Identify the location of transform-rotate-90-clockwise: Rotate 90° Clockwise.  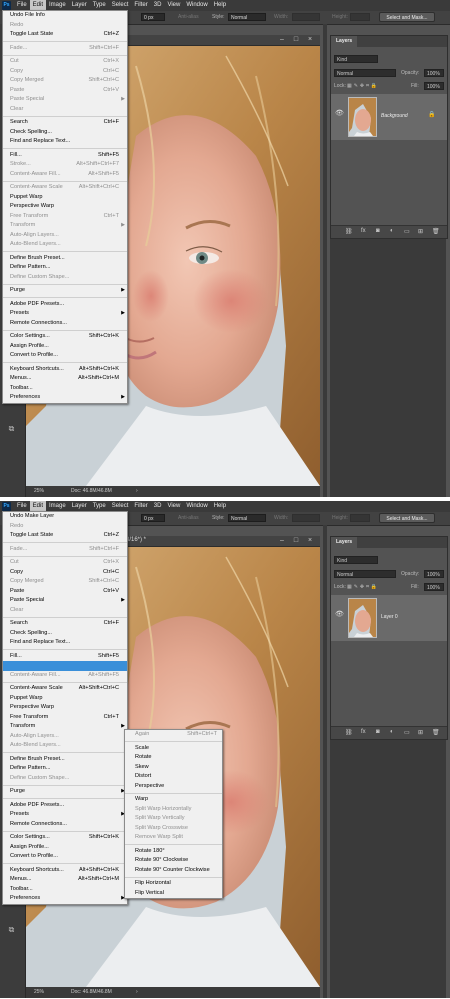
(173, 861).